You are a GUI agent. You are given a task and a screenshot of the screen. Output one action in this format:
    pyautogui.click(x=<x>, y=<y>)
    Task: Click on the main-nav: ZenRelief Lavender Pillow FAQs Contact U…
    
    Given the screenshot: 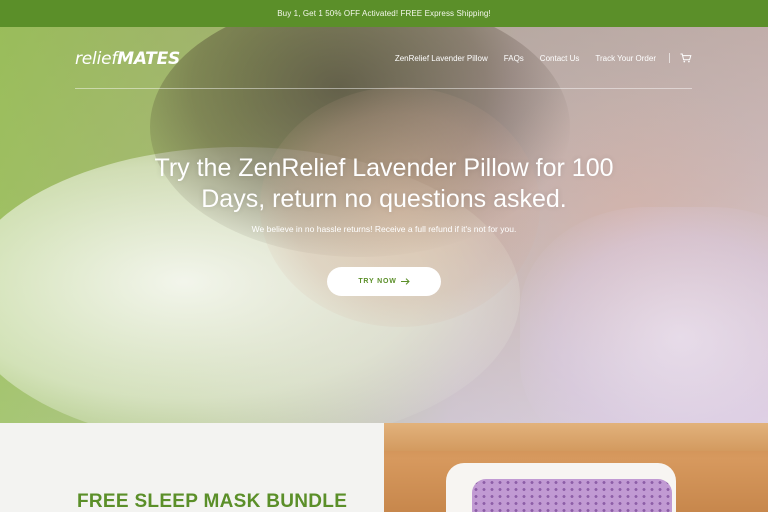 What is the action you would take?
    pyautogui.click(x=535, y=58)
    